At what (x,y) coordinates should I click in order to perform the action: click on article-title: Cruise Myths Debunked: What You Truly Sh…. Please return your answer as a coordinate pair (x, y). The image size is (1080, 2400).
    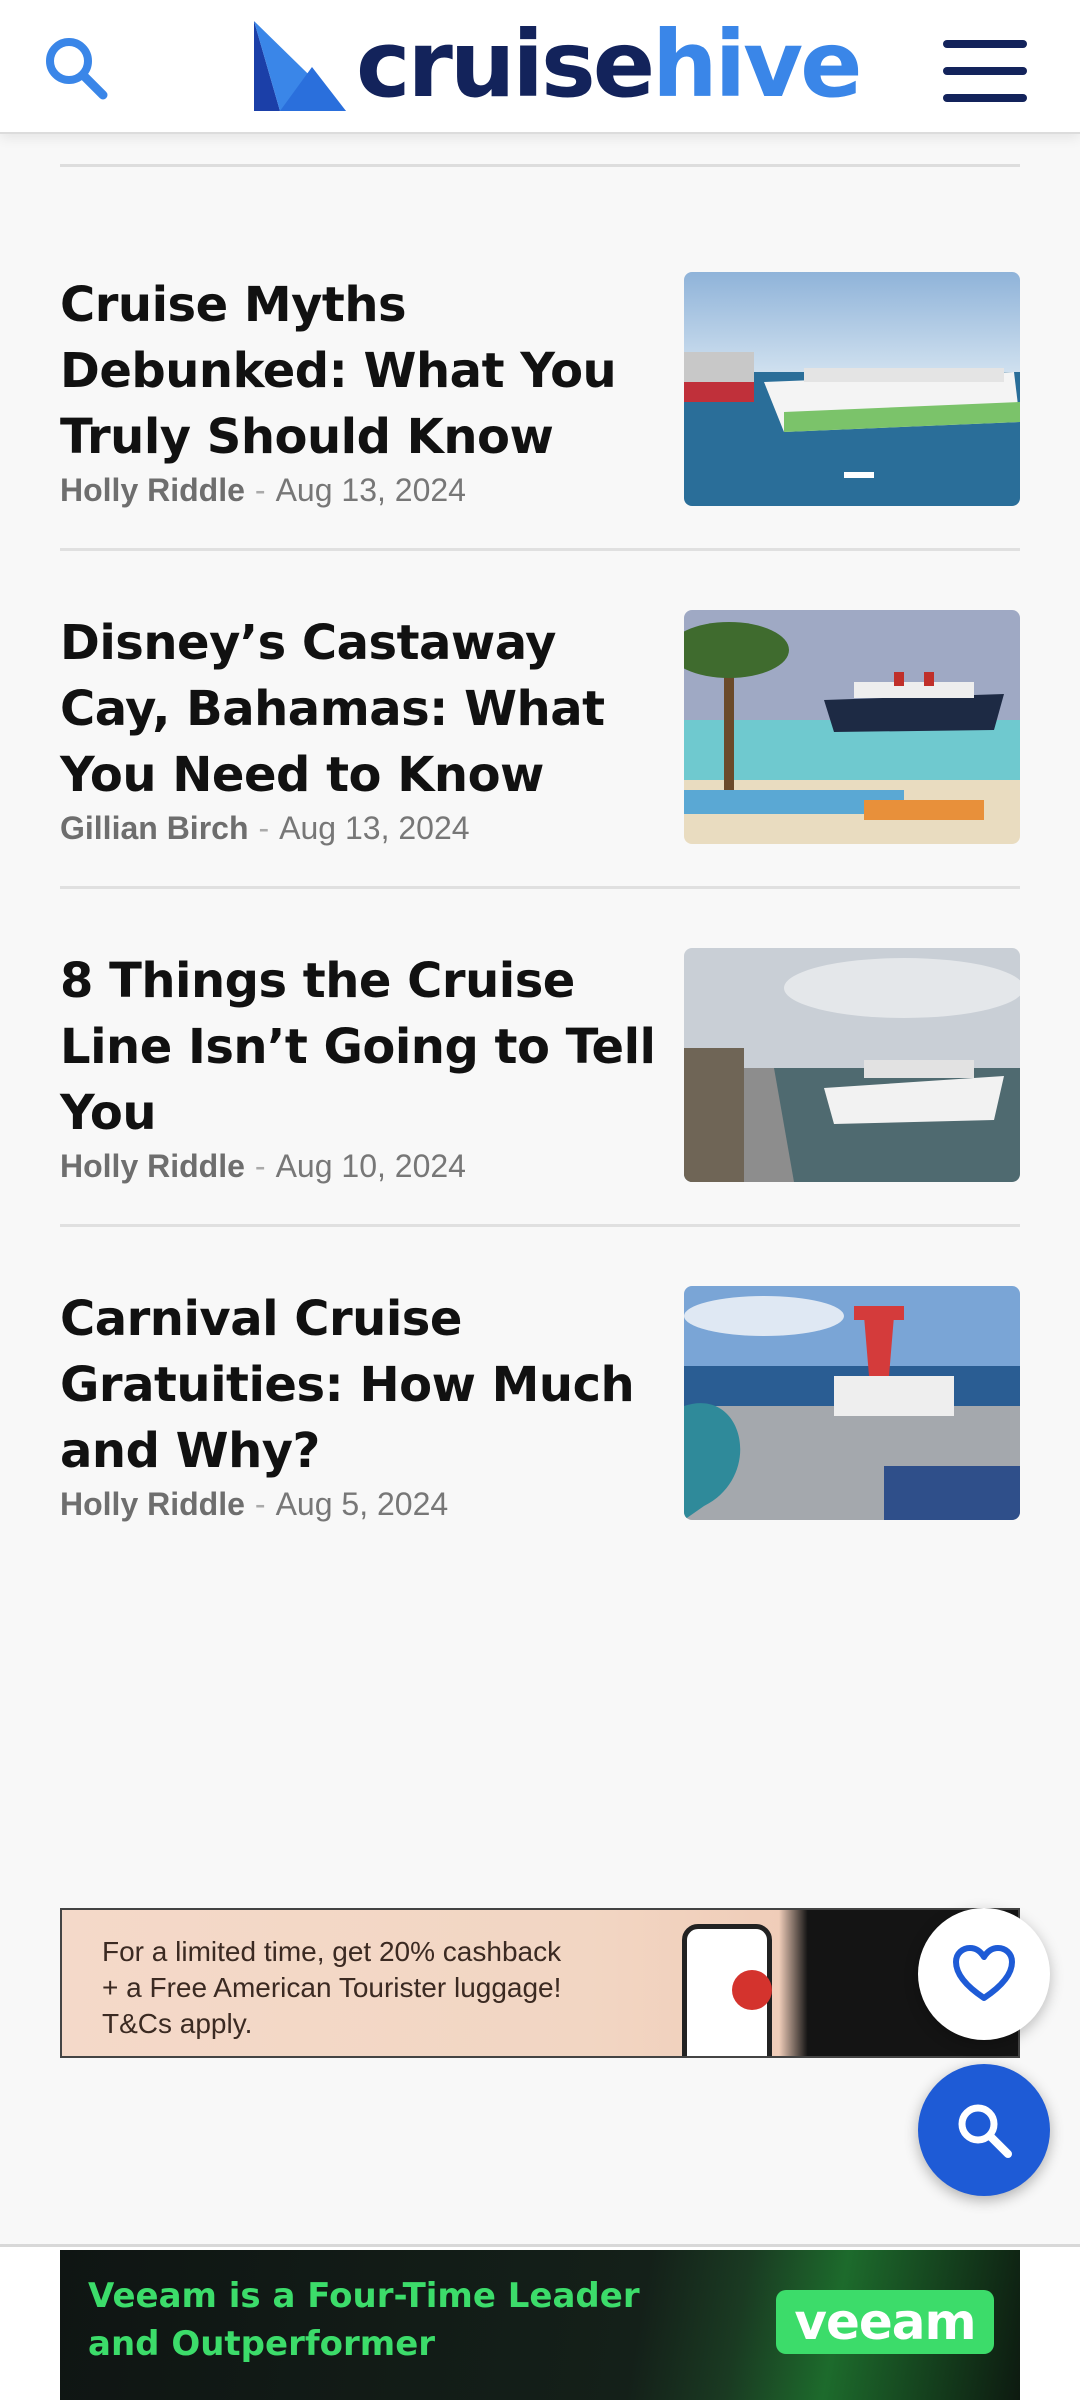
    Looking at the image, I should click on (365, 371).